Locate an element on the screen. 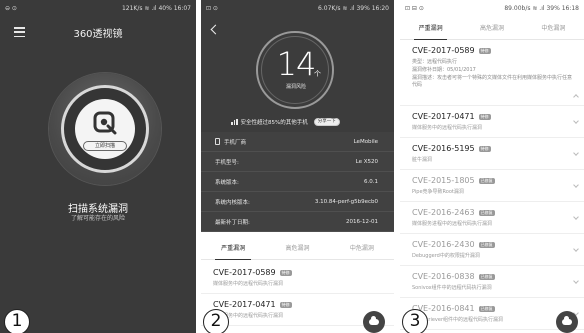 This screenshot has width=584, height=333. safety-text: 安全性超过85%的其他手机 is located at coordinates (274, 123).